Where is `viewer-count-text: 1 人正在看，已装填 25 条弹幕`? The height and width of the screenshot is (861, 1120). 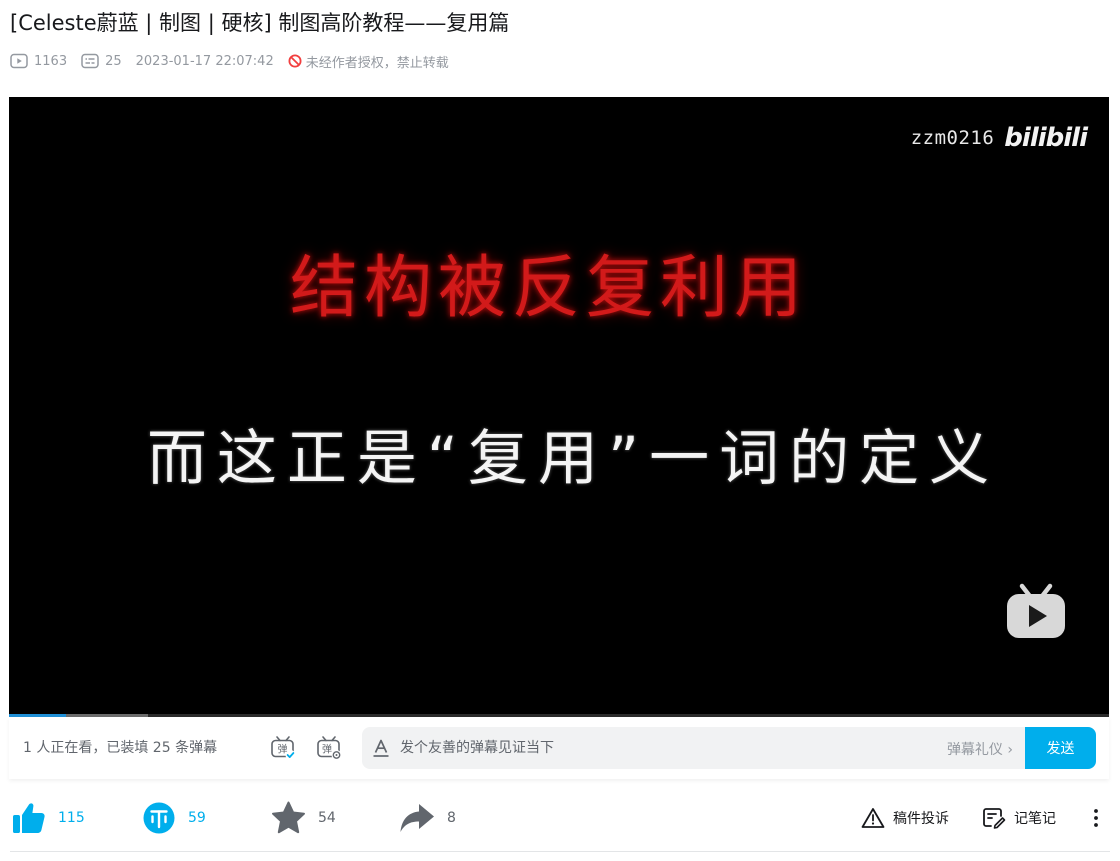
viewer-count-text: 1 人正在看，已装填 25 条弹幕 is located at coordinates (120, 748).